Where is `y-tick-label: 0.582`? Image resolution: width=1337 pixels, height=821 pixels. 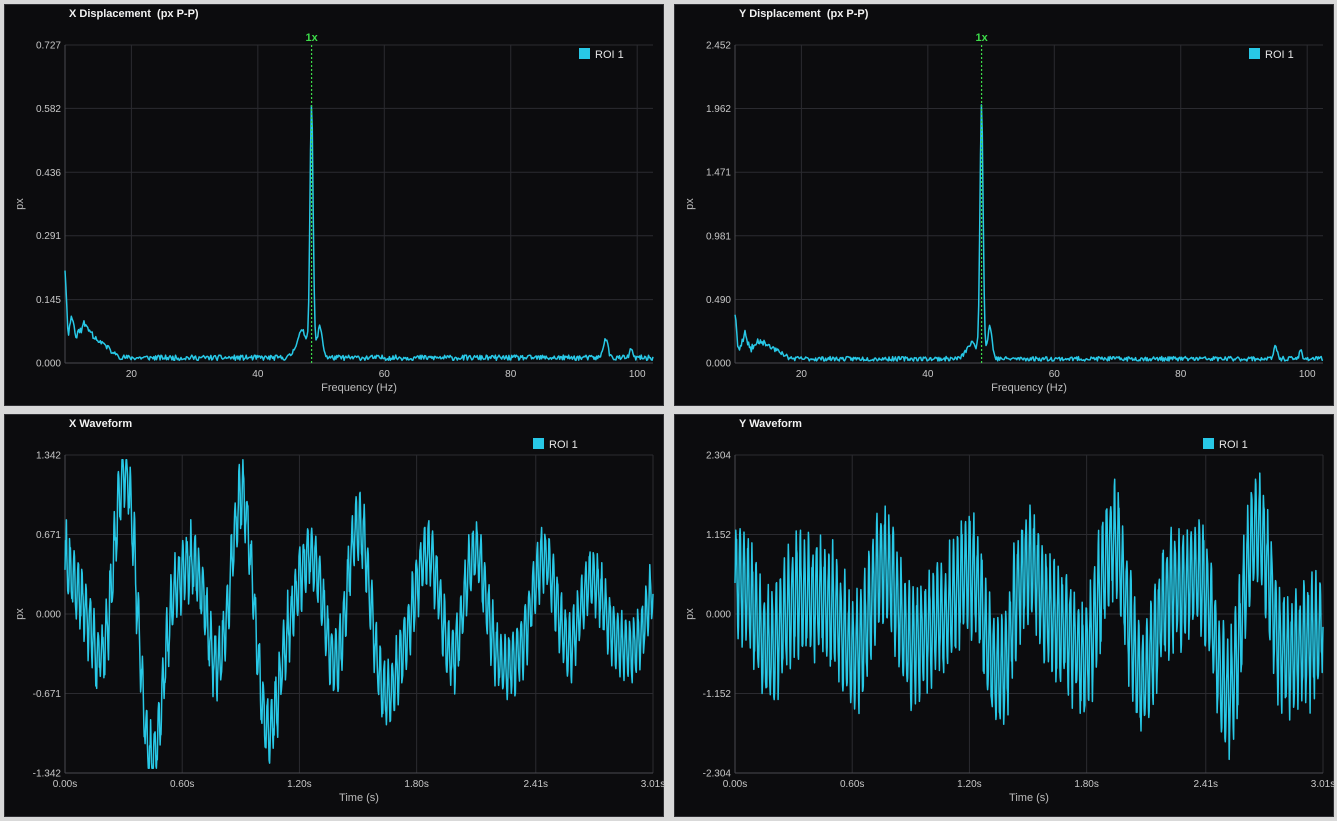
y-tick-label: 0.582 is located at coordinates (48, 109).